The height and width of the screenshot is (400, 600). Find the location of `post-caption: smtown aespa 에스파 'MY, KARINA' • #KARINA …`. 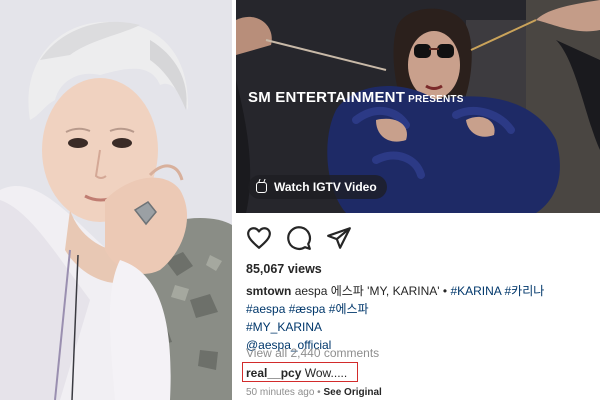

post-caption: smtown aespa 에스파 'MY, KARINA' • #KARINA … is located at coordinates (416, 318).